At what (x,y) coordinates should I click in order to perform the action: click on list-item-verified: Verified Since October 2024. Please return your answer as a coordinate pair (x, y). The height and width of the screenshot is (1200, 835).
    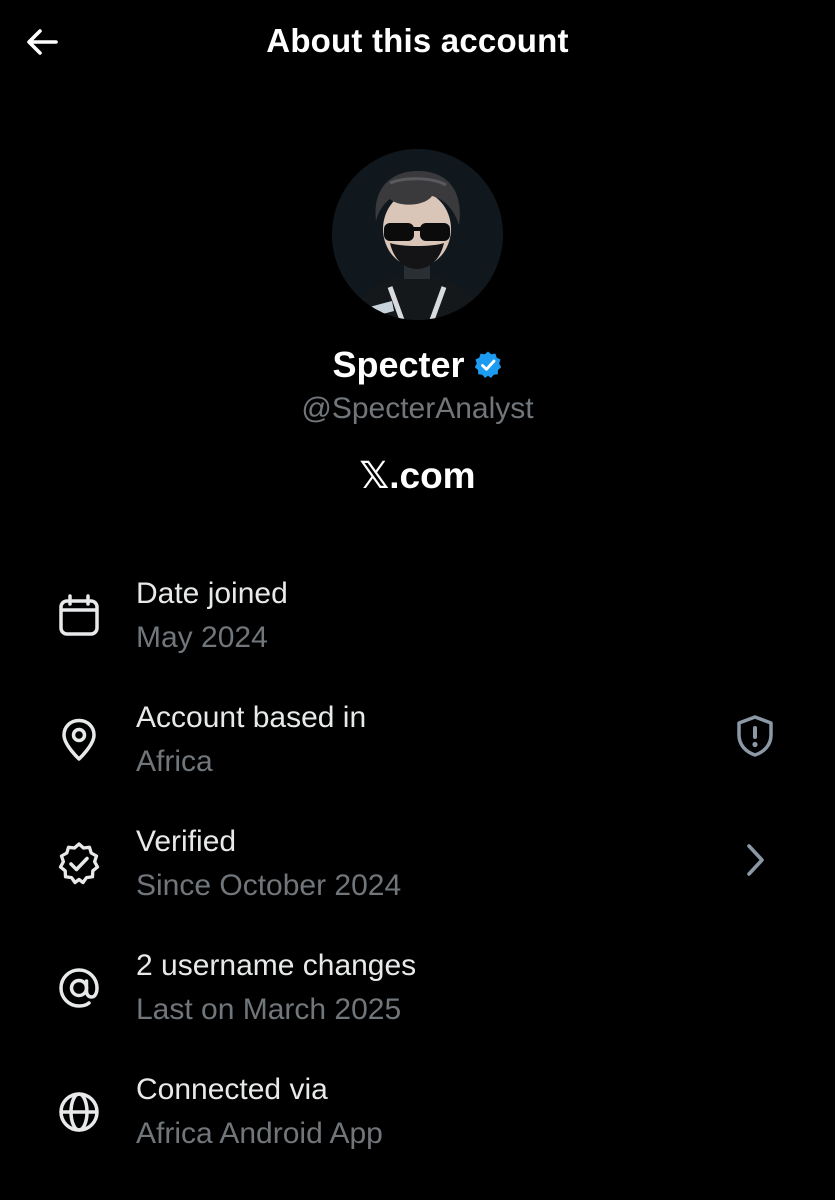
    Looking at the image, I should click on (417, 877).